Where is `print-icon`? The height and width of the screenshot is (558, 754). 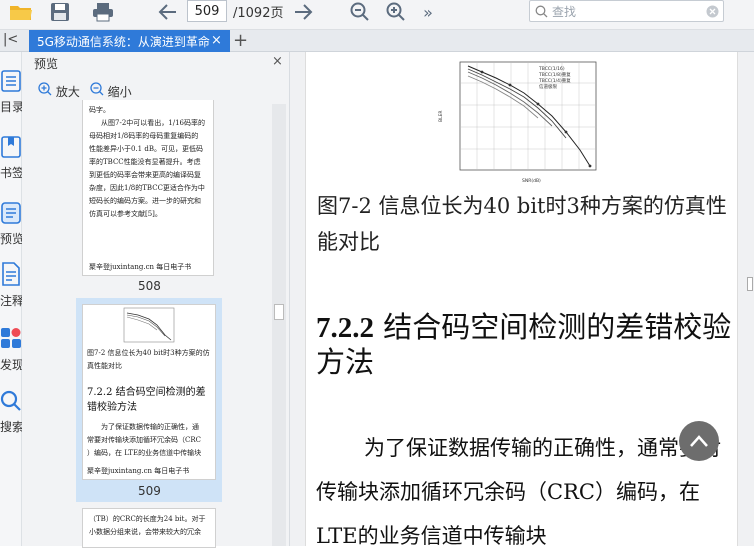
print-icon is located at coordinates (103, 12).